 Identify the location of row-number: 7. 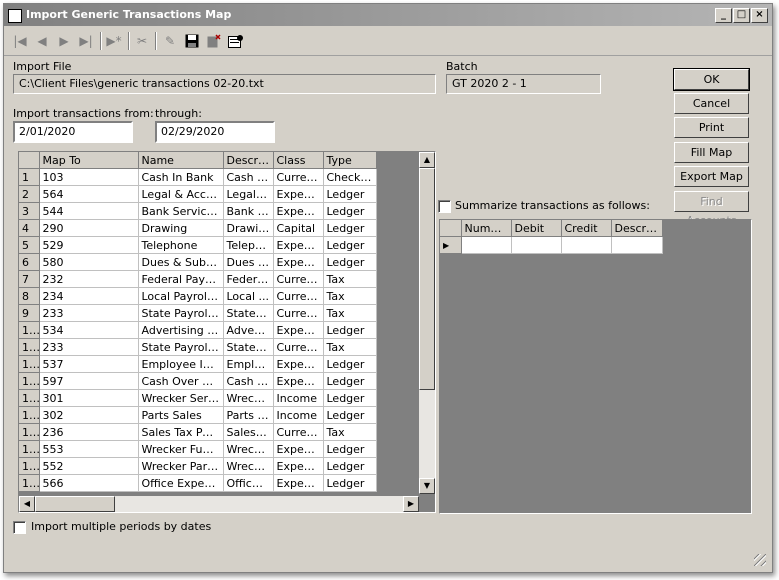
(29, 279).